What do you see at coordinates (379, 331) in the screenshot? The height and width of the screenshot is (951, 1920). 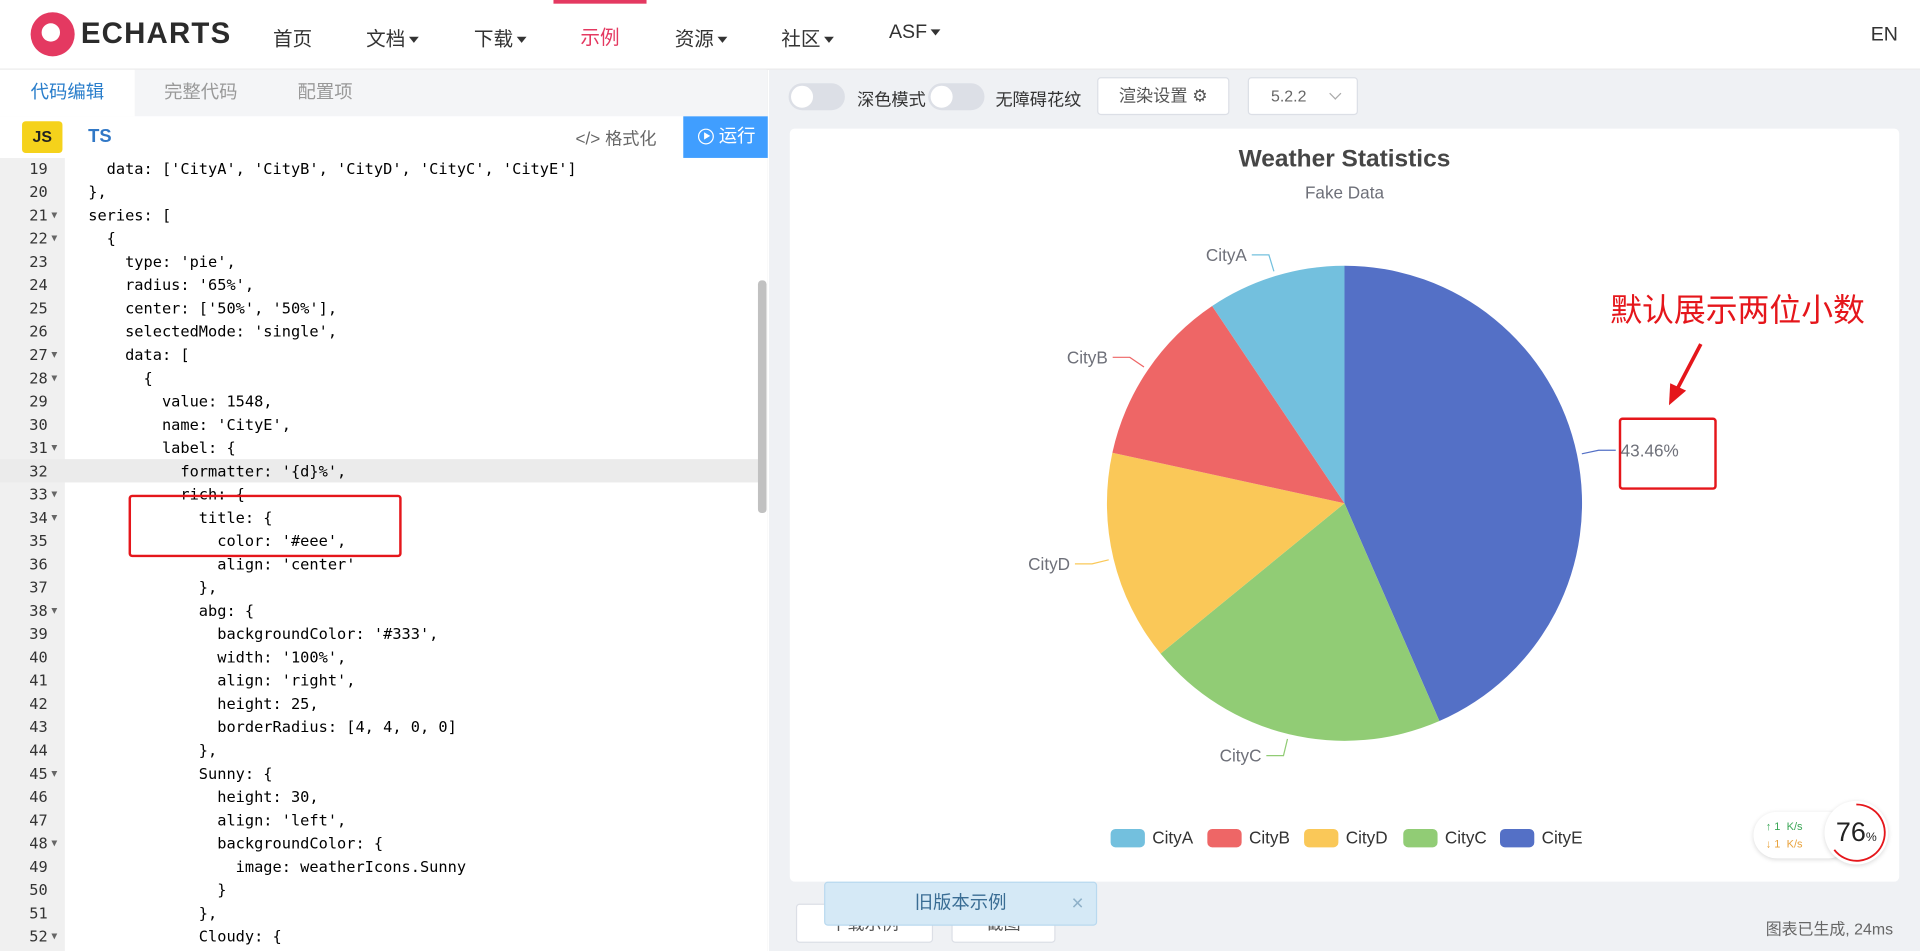 I see `code-line: 26 selectedMode: 'single',` at bounding box center [379, 331].